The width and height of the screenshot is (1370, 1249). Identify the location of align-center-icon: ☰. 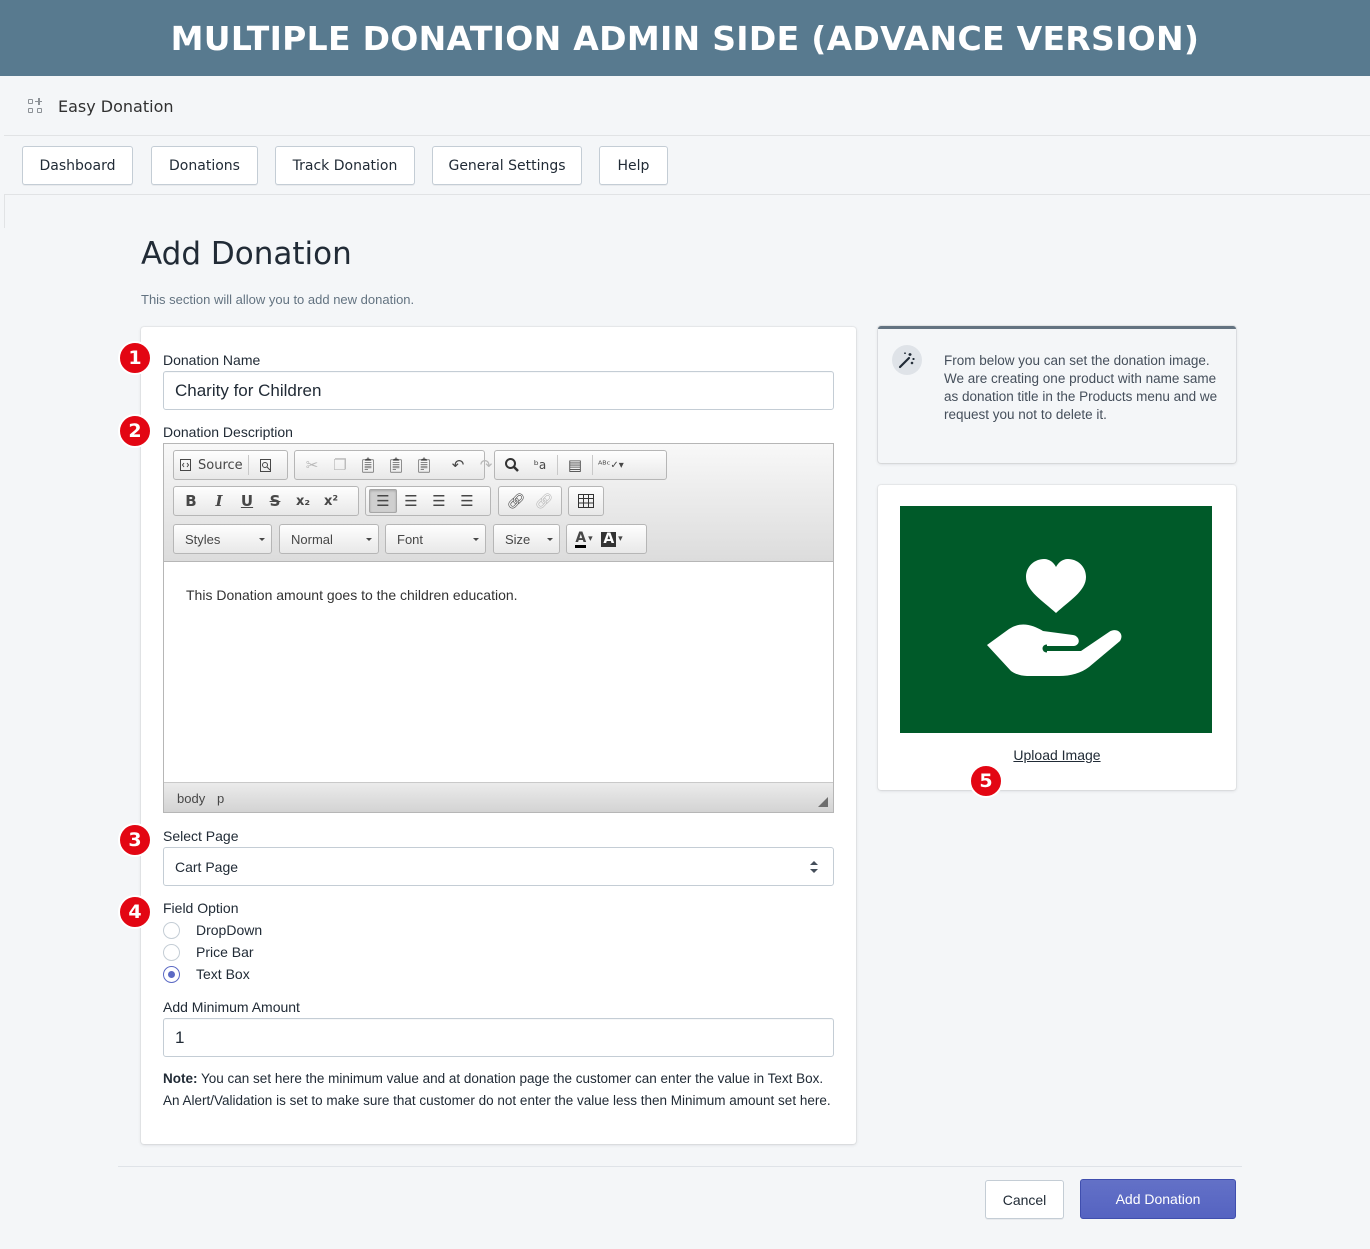
(411, 501).